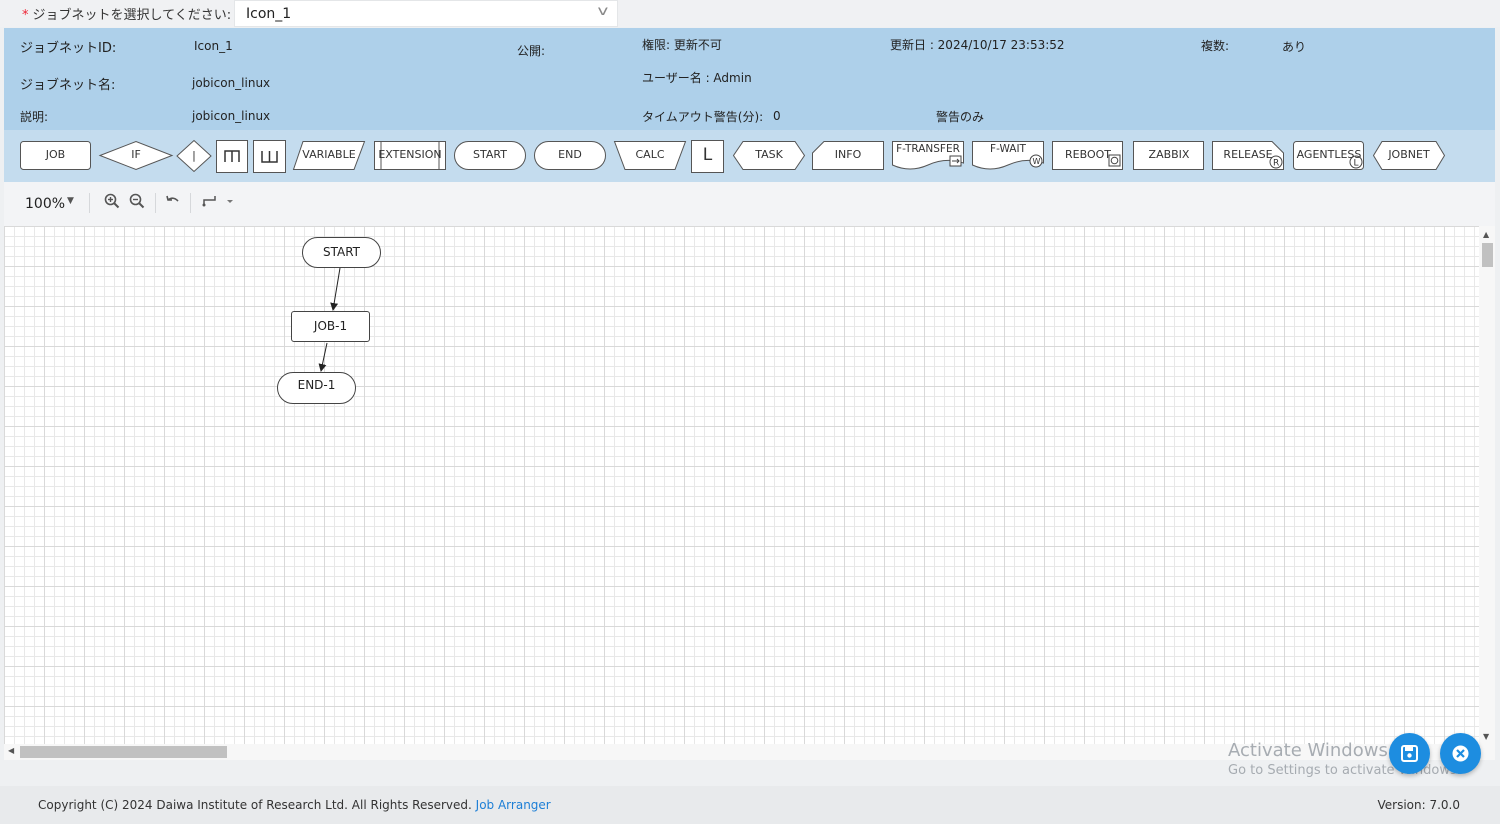 This screenshot has height=824, width=1500. What do you see at coordinates (123, 752) in the screenshot?
I see `horizontal-scroll-thumb` at bounding box center [123, 752].